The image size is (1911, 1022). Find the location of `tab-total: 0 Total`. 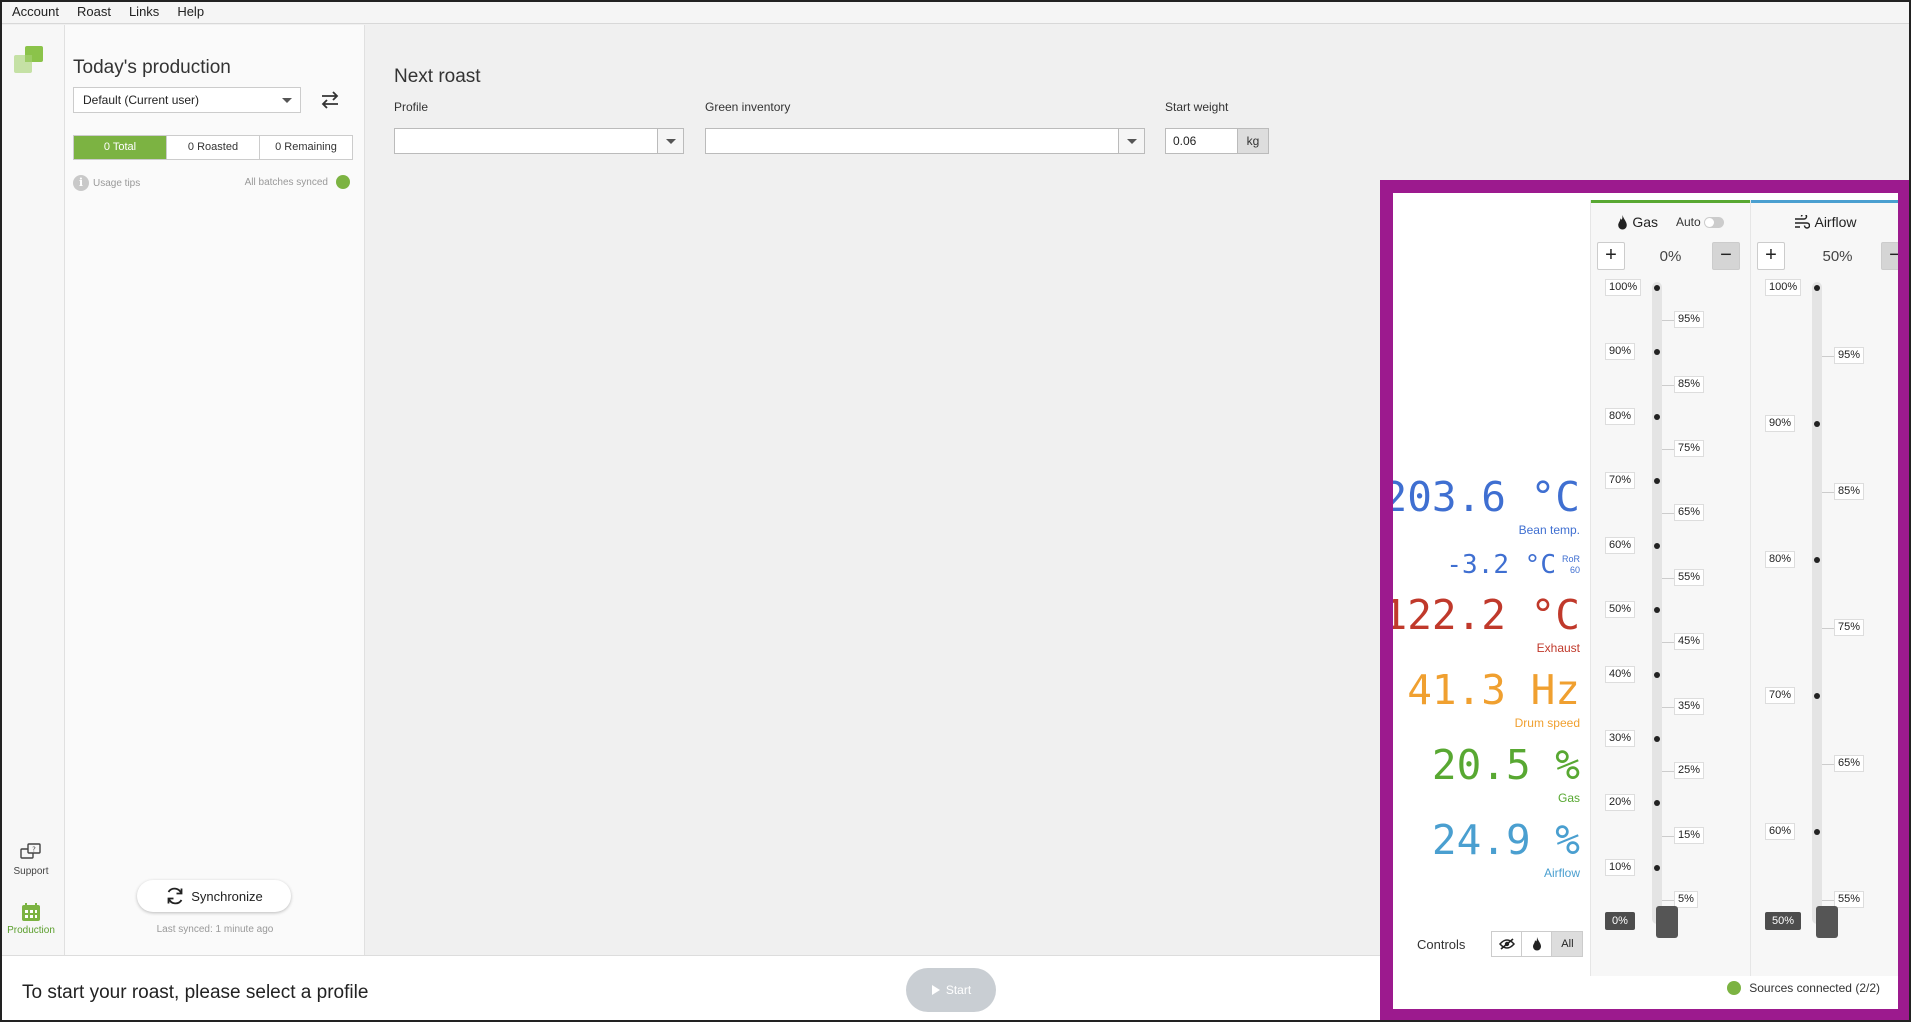

tab-total: 0 Total is located at coordinates (120, 147).